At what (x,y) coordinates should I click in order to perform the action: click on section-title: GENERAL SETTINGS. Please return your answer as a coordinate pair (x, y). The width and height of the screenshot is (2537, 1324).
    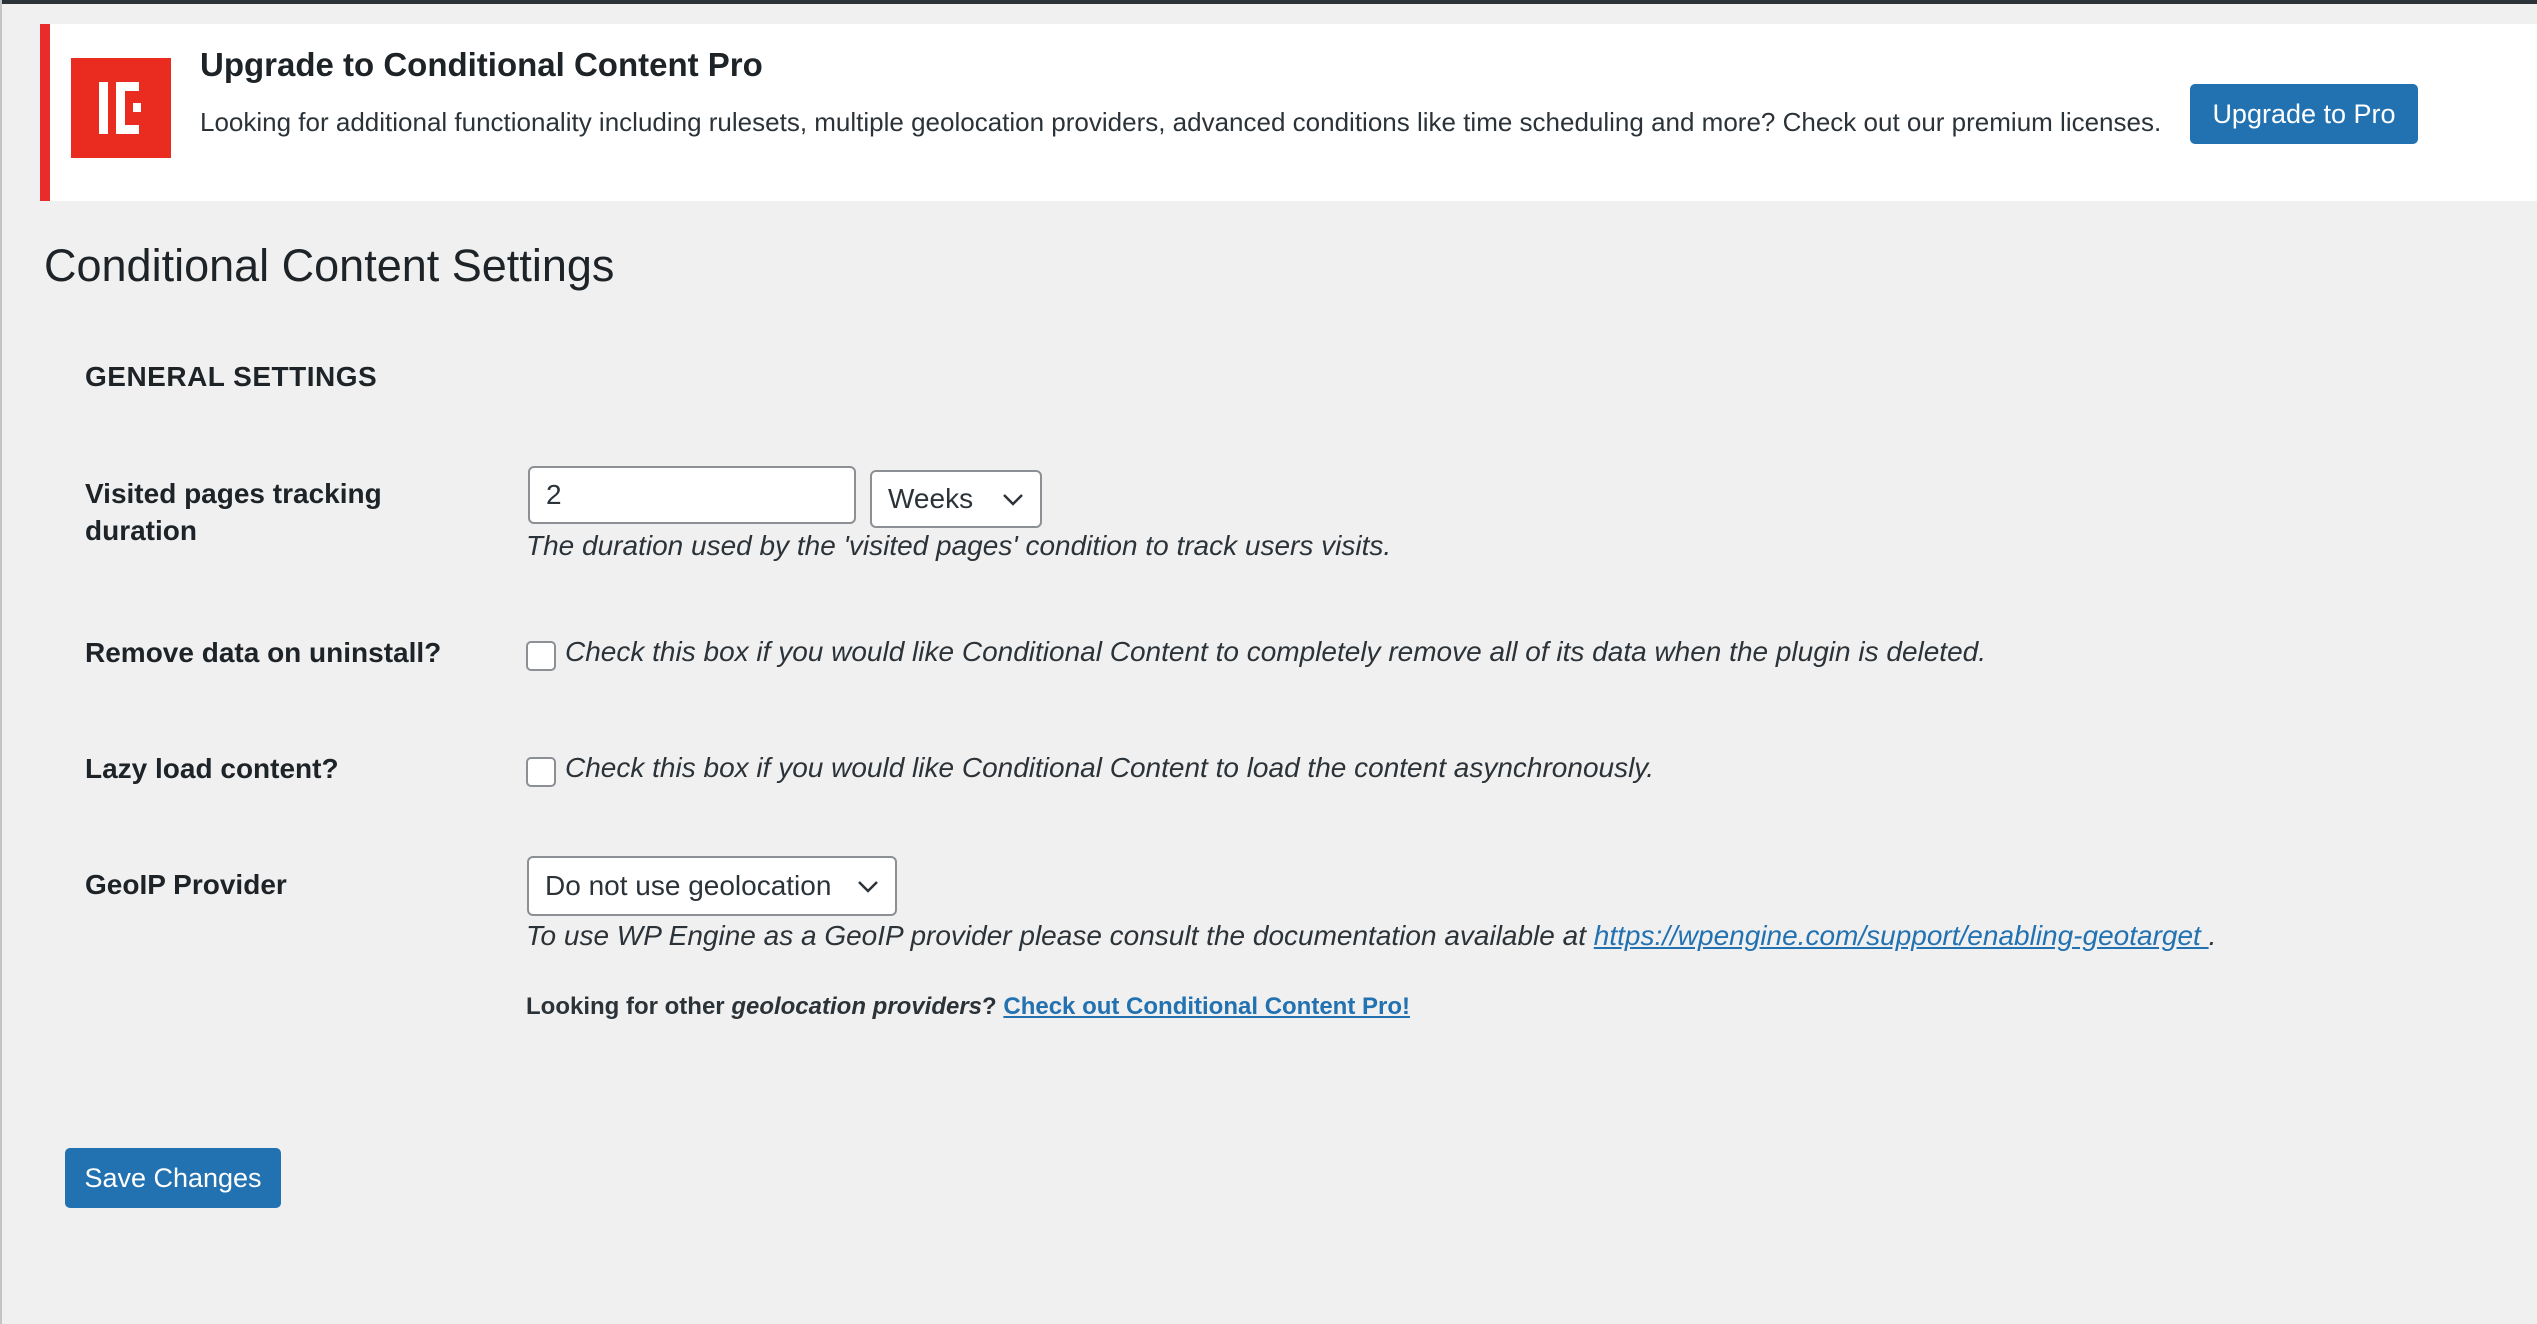
    Looking at the image, I should click on (231, 376).